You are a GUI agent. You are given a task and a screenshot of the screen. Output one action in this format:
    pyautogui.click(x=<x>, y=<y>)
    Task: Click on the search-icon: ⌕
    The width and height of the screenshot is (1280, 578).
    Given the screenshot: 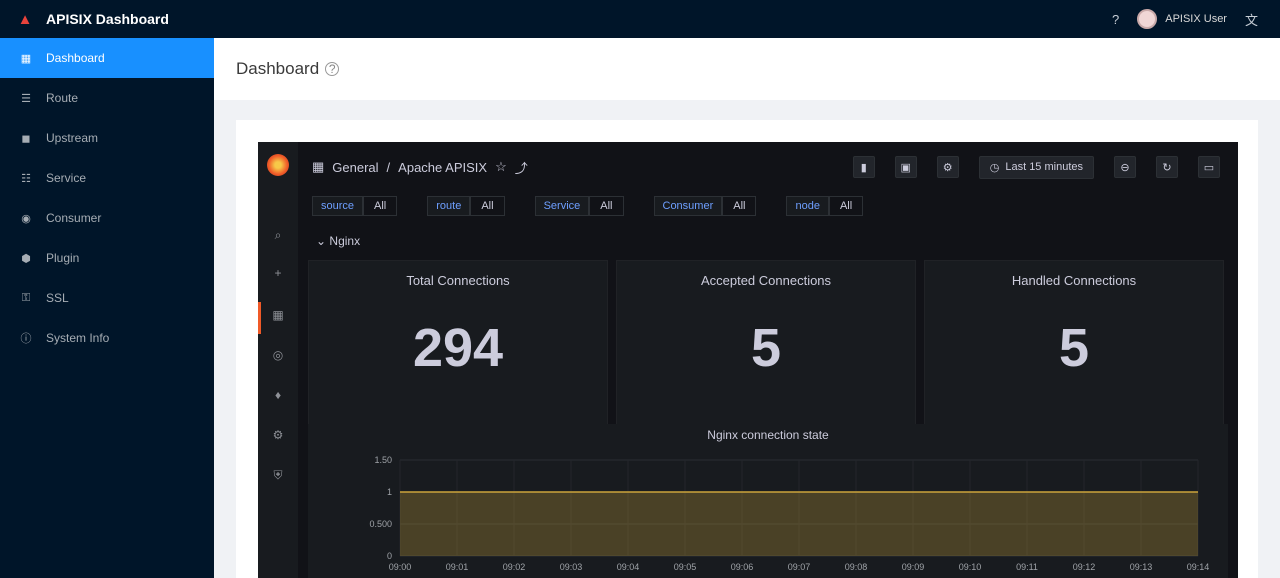 What is the action you would take?
    pyautogui.click(x=278, y=236)
    